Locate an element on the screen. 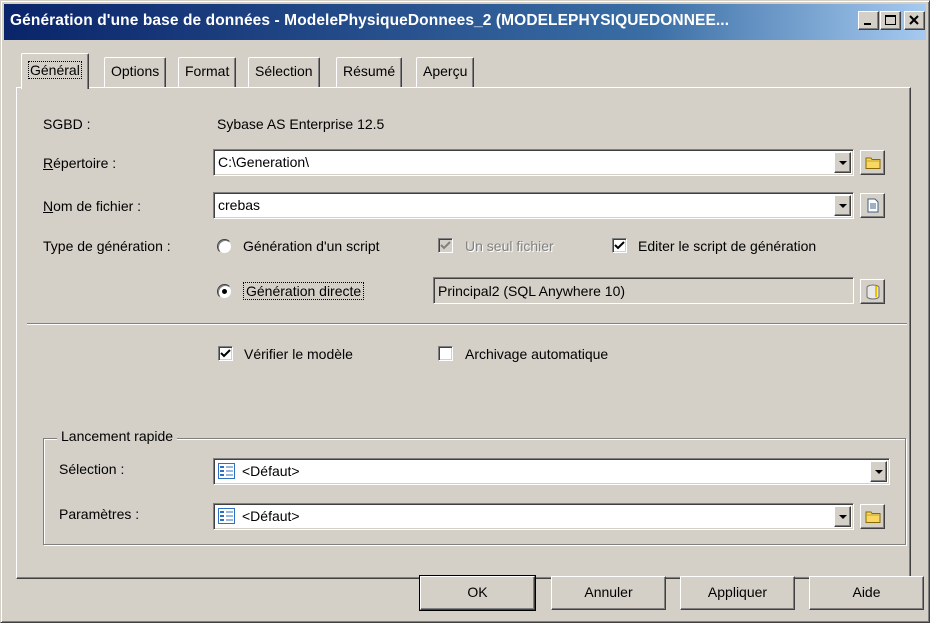 The width and height of the screenshot is (936, 624). selection-combobox: <Défaut> is located at coordinates (551, 471).